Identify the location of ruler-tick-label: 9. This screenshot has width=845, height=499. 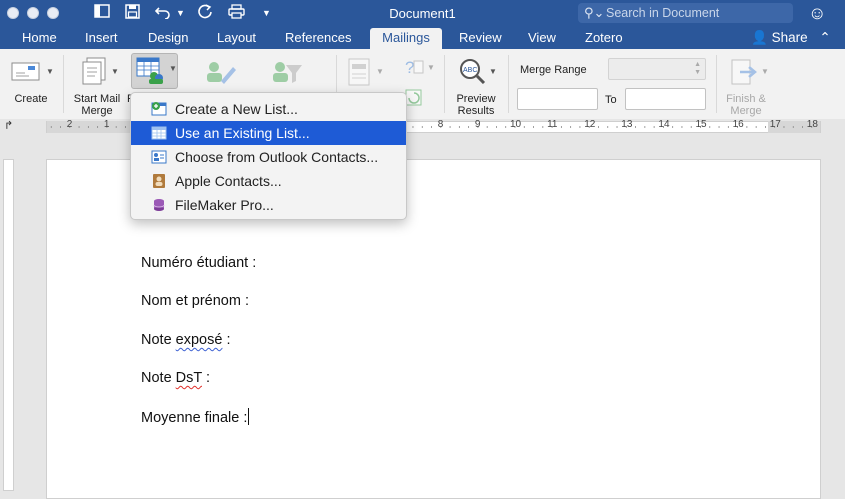
(477, 124).